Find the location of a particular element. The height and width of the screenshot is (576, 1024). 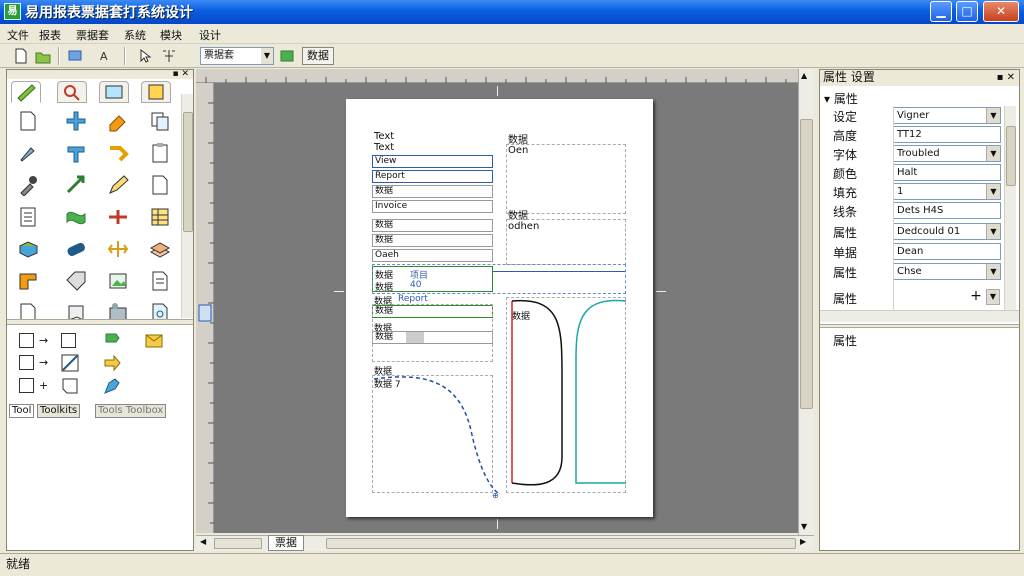

tab-image is located at coordinates (114, 92).